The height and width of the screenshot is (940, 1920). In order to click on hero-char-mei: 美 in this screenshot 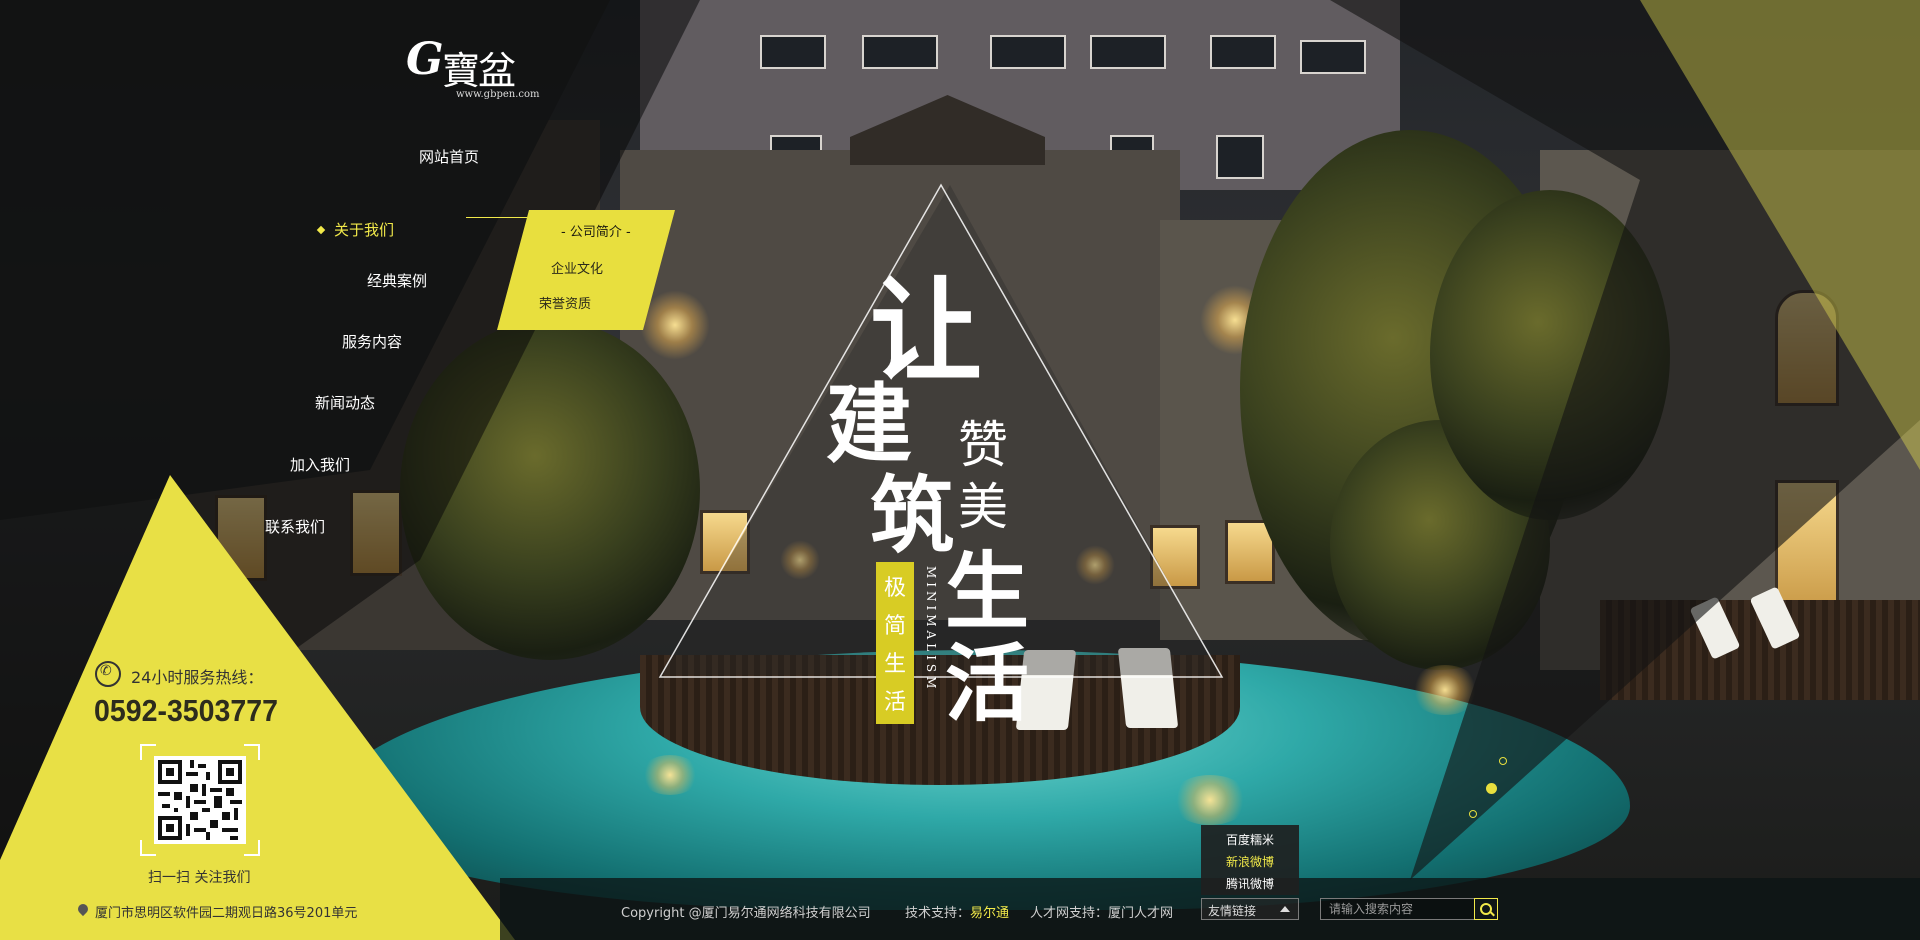, I will do `click(983, 507)`.